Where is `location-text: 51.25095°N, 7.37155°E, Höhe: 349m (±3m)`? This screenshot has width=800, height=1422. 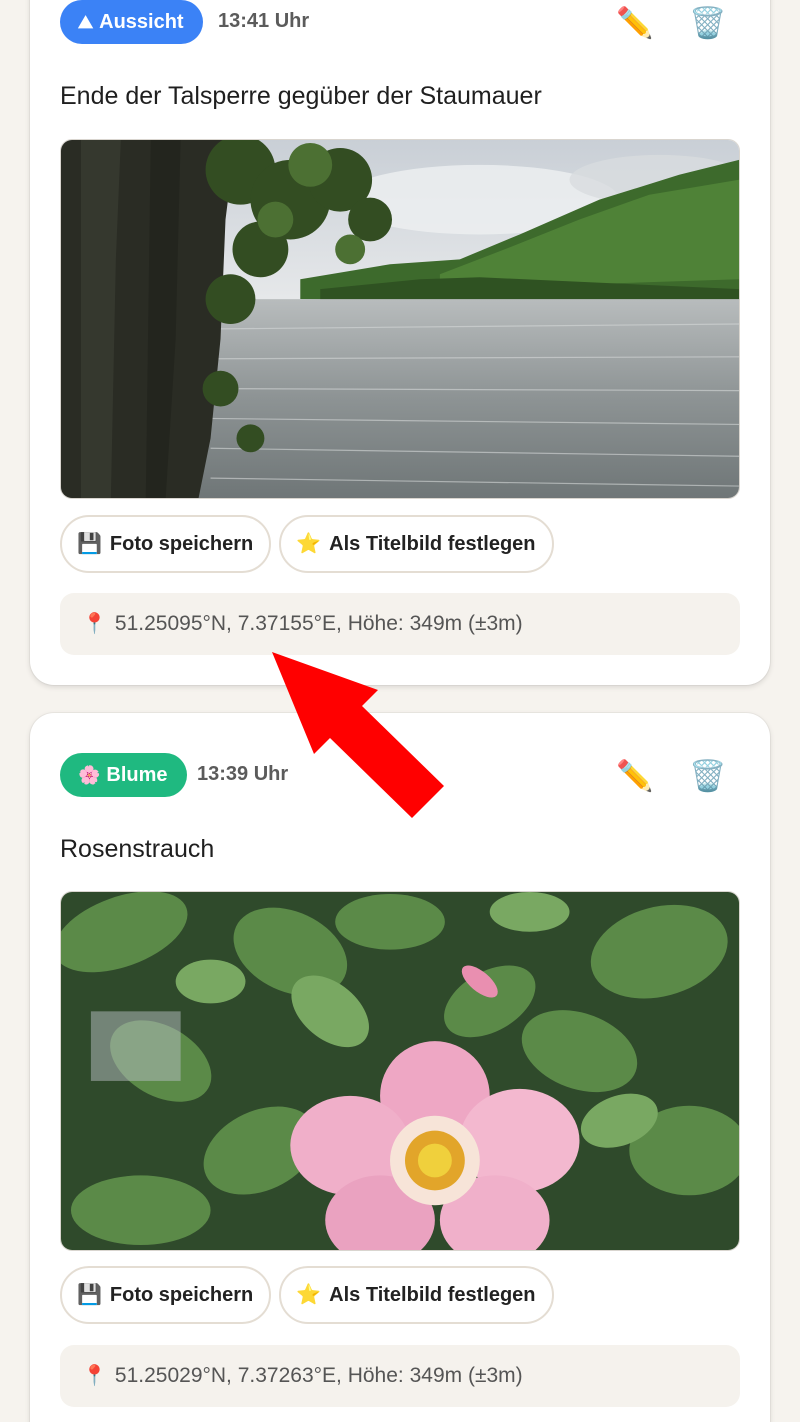
location-text: 51.25095°N, 7.37155°E, Höhe: 349m (±3m) is located at coordinates (318, 623).